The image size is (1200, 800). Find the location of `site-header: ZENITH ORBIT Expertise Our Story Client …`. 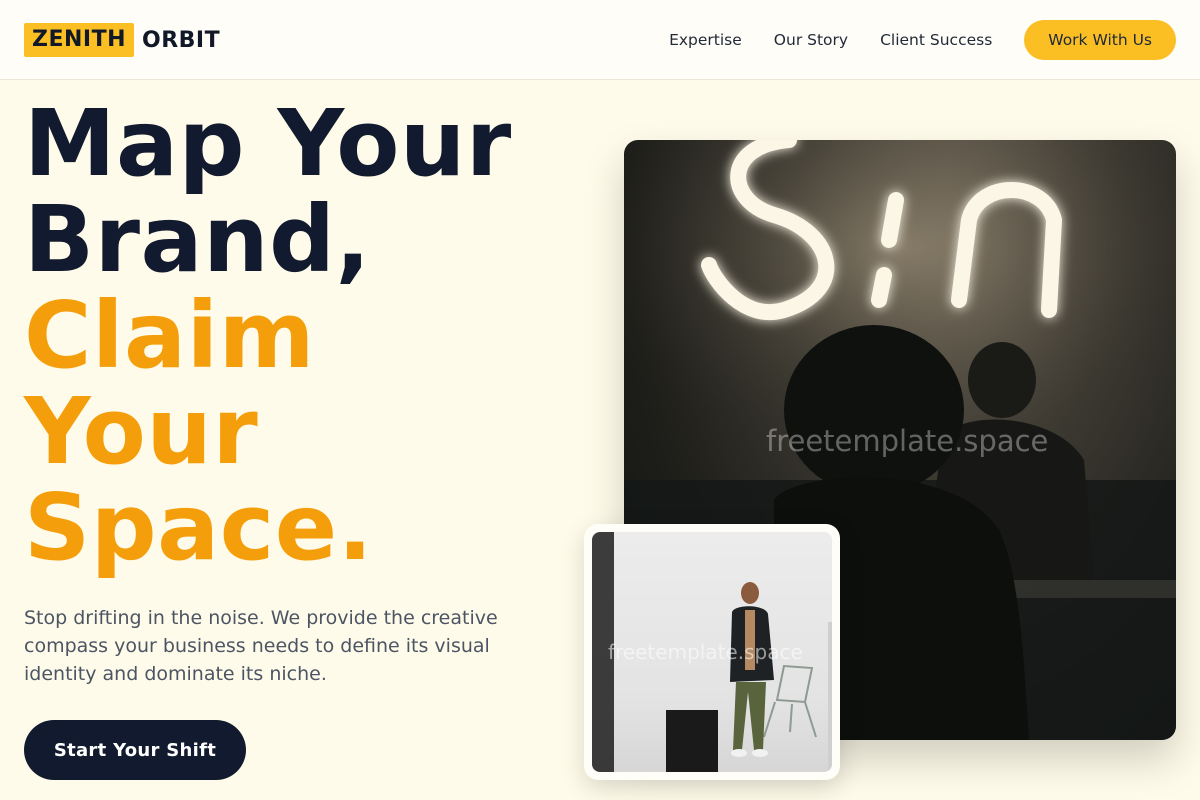

site-header: ZENITH ORBIT Expertise Our Story Client … is located at coordinates (600, 40).